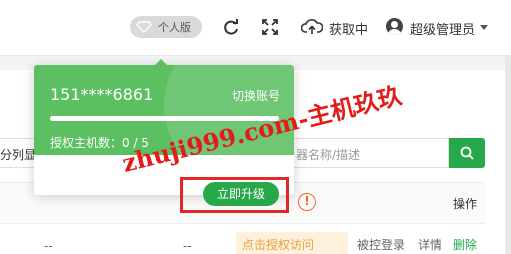 The width and height of the screenshot is (511, 254). I want to click on fullscreen-icon, so click(270, 27).